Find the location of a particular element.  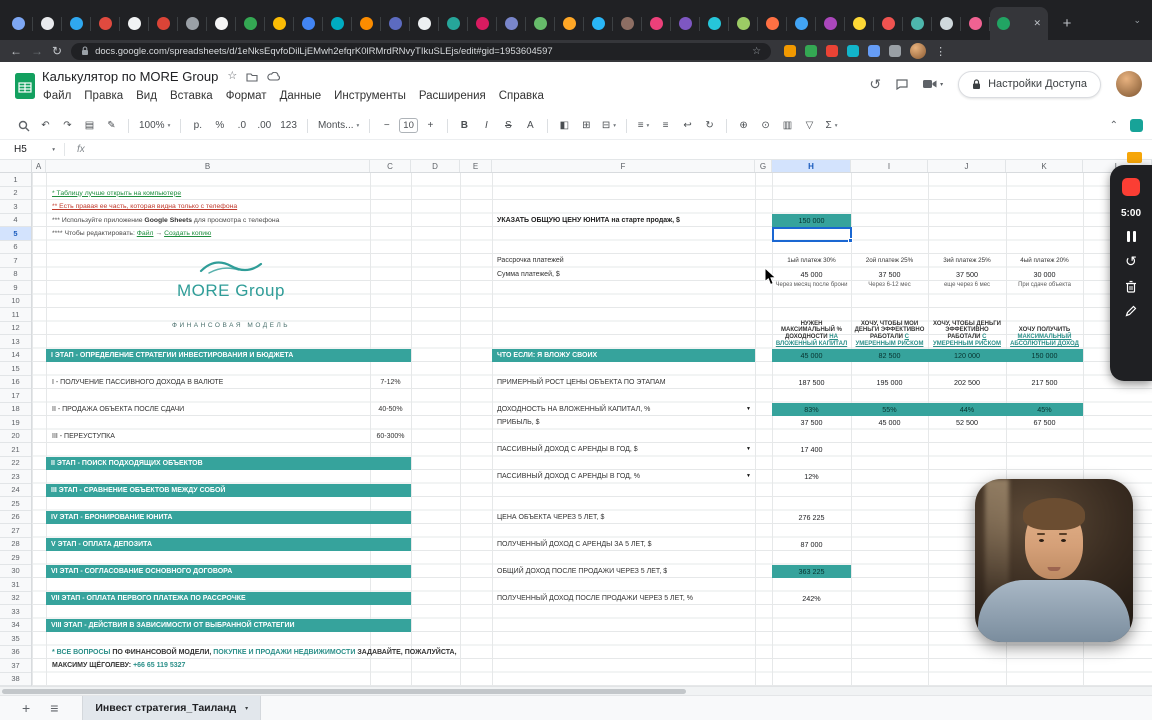

cell-b18: II - ПРОДАЖА ОБЪЕКТА ПОСЛЕ СДАЧИ is located at coordinates (208, 410).